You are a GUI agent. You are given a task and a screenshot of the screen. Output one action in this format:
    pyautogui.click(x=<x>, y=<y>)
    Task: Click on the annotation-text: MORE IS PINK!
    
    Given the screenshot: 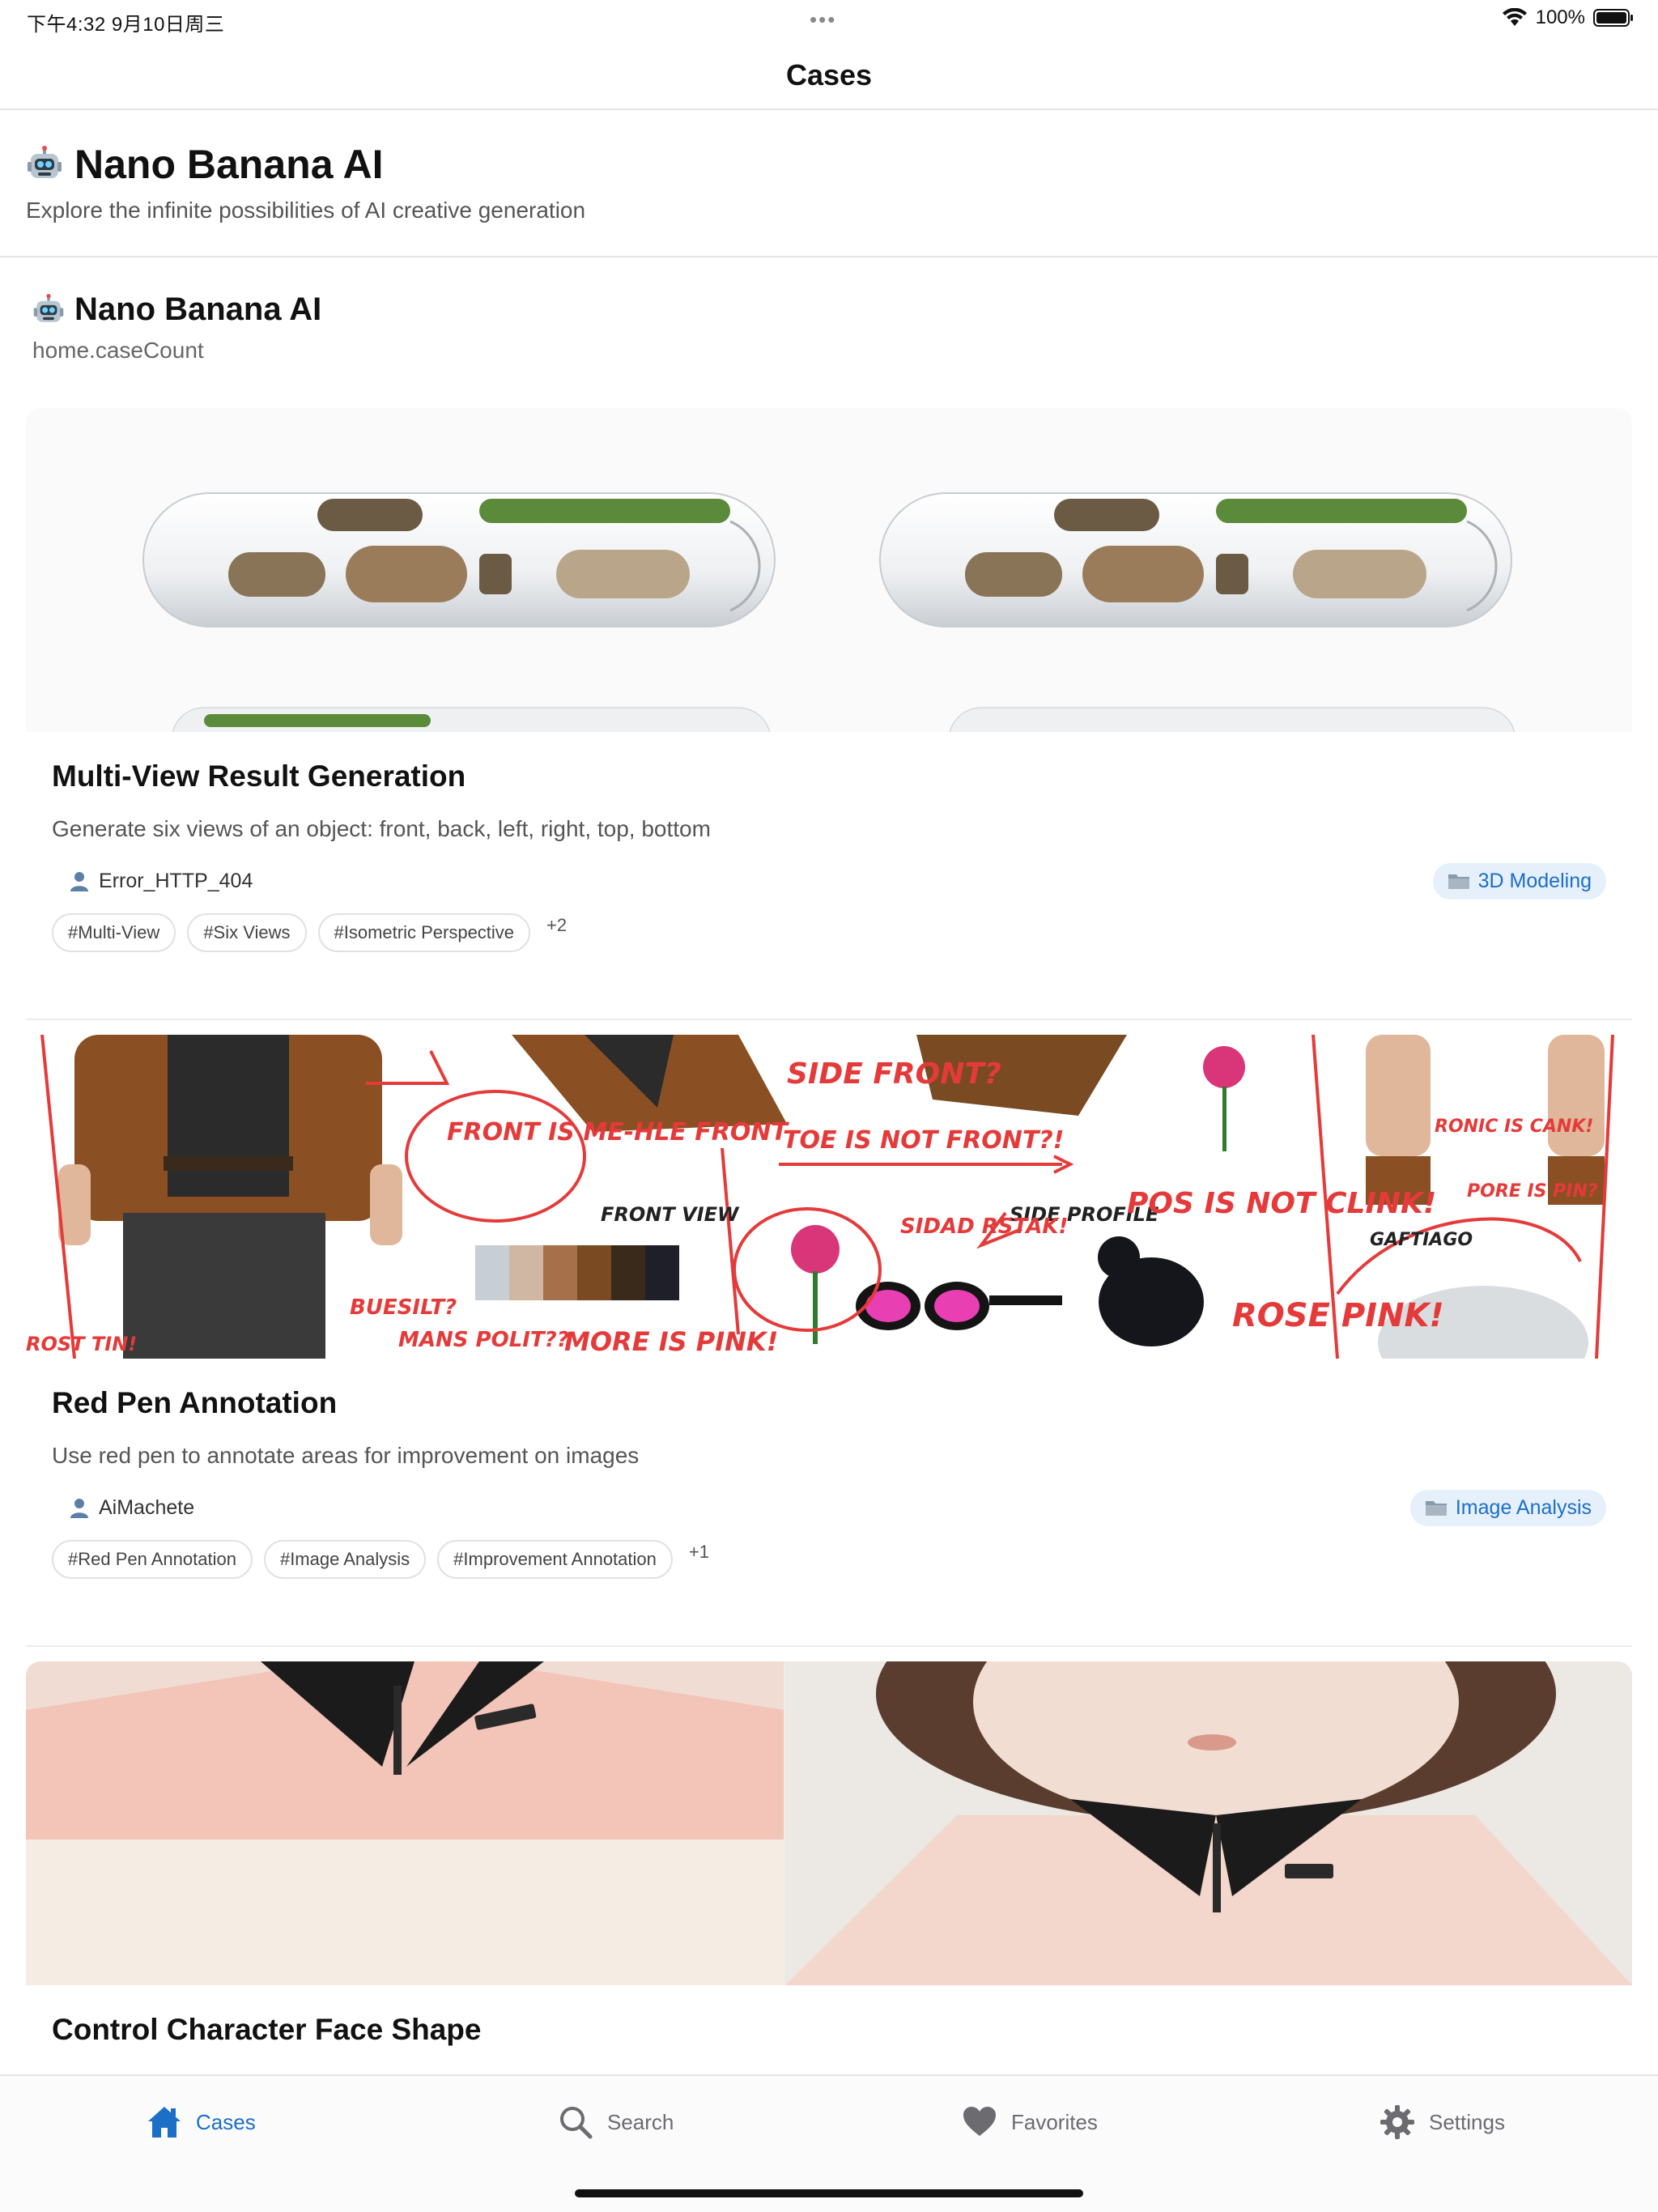 What is the action you would take?
    pyautogui.click(x=671, y=1341)
    